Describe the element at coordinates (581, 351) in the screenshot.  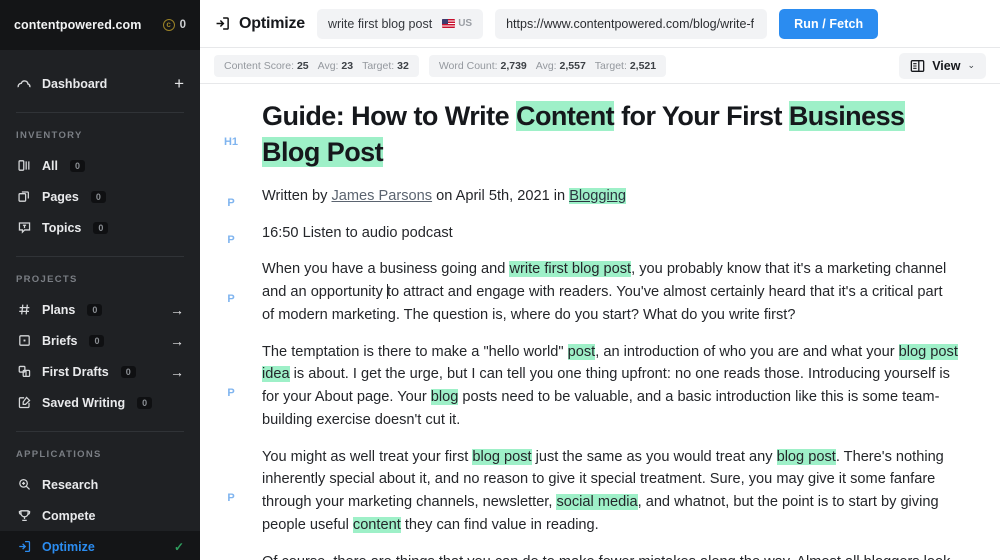
I see `keyword-highlight: post` at that location.